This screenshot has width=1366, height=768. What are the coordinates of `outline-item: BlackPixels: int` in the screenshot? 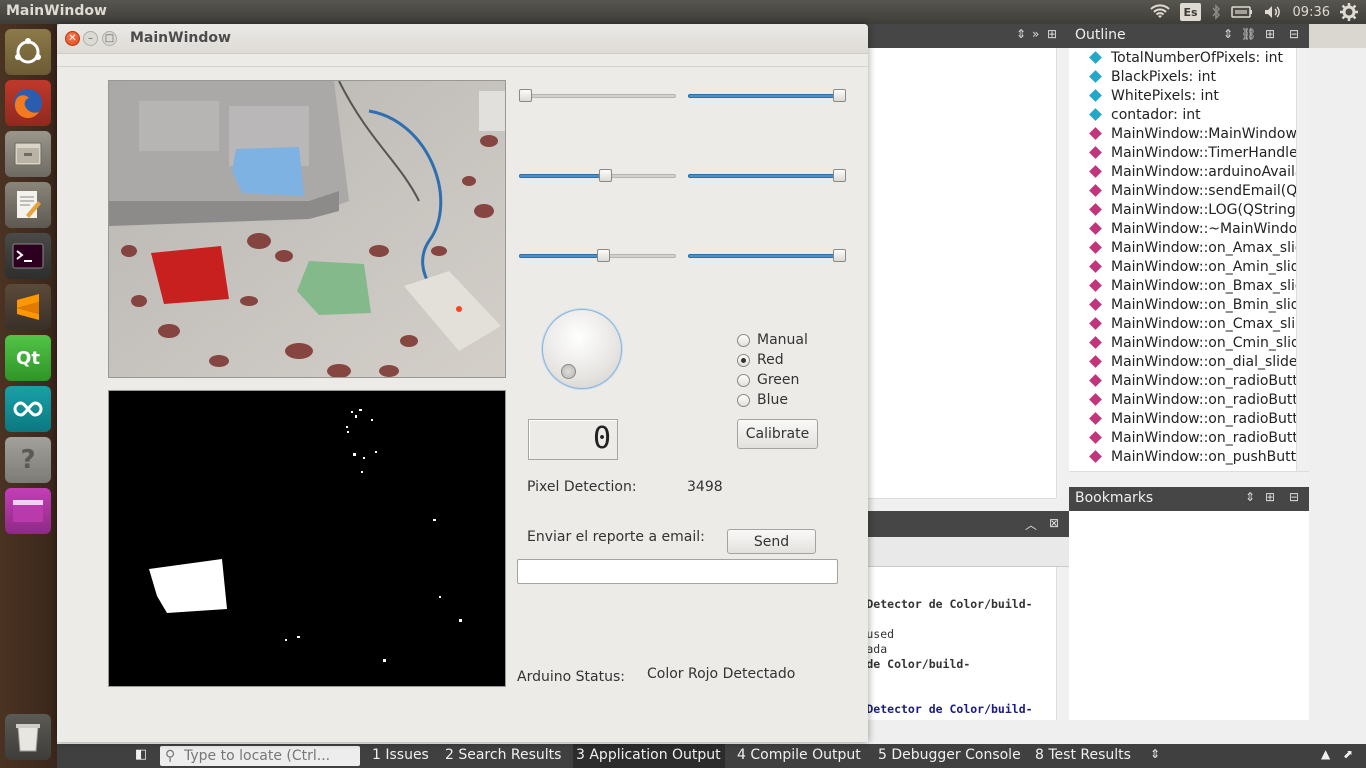 It's located at (1182, 76).